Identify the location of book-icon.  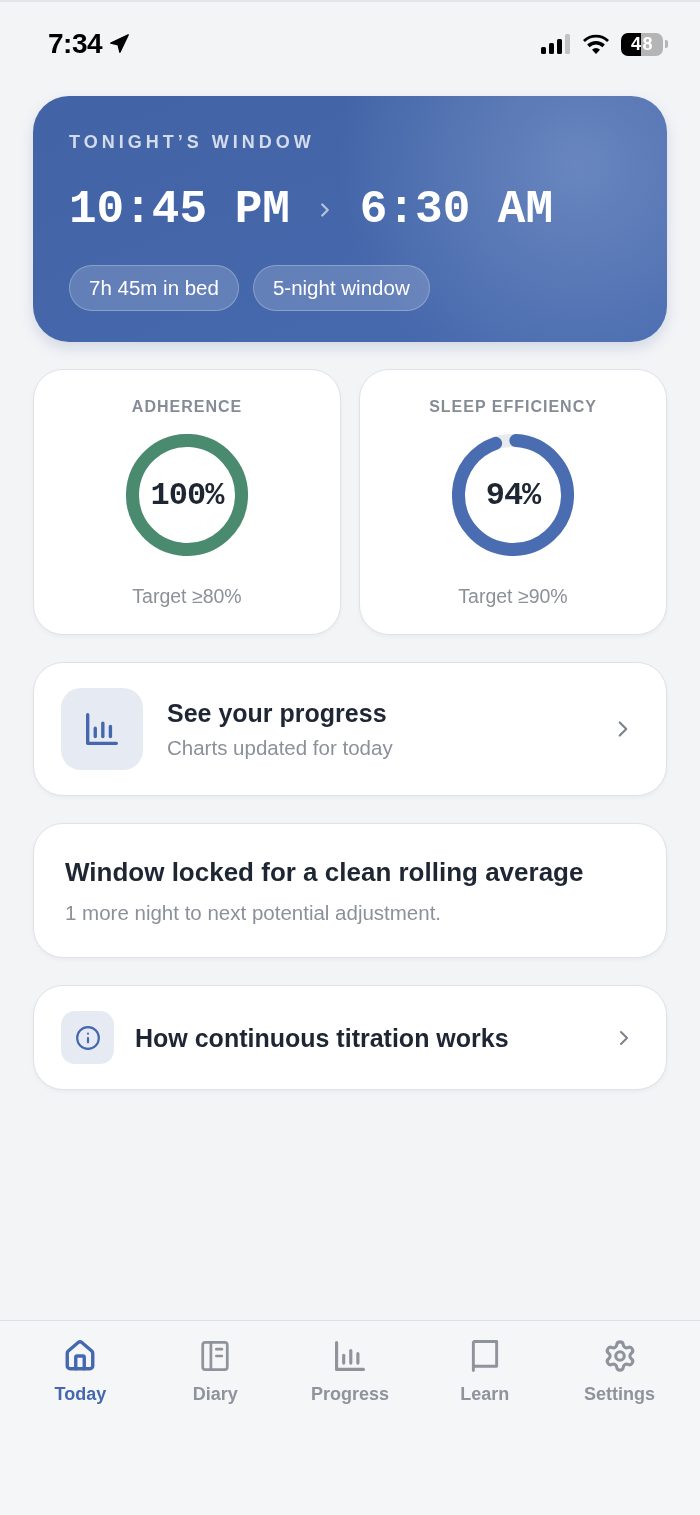
(484, 1356).